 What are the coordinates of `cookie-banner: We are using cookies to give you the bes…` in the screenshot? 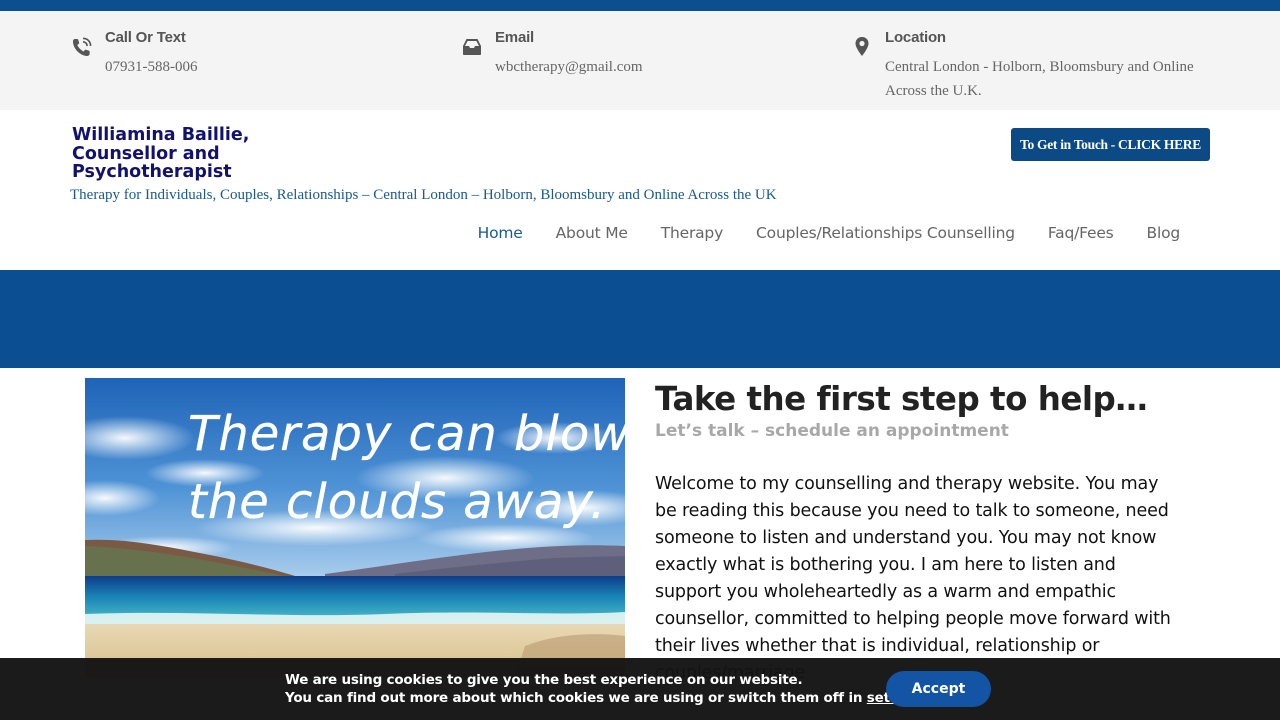 It's located at (640, 689).